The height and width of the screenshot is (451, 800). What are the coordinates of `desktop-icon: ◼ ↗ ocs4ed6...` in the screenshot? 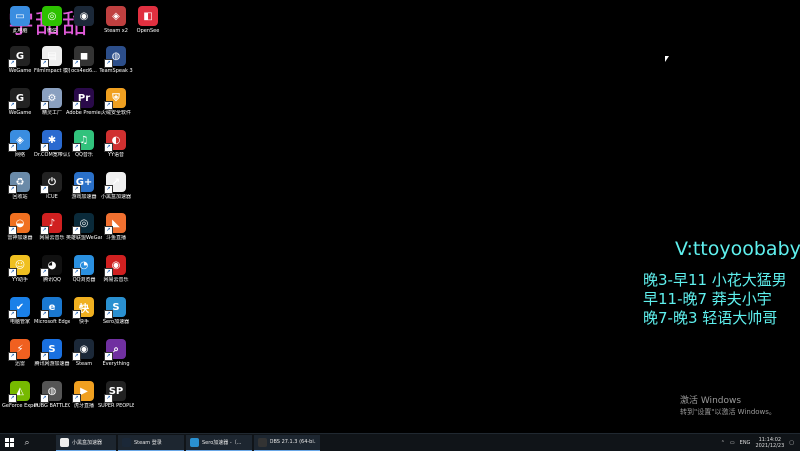 It's located at (84, 64).